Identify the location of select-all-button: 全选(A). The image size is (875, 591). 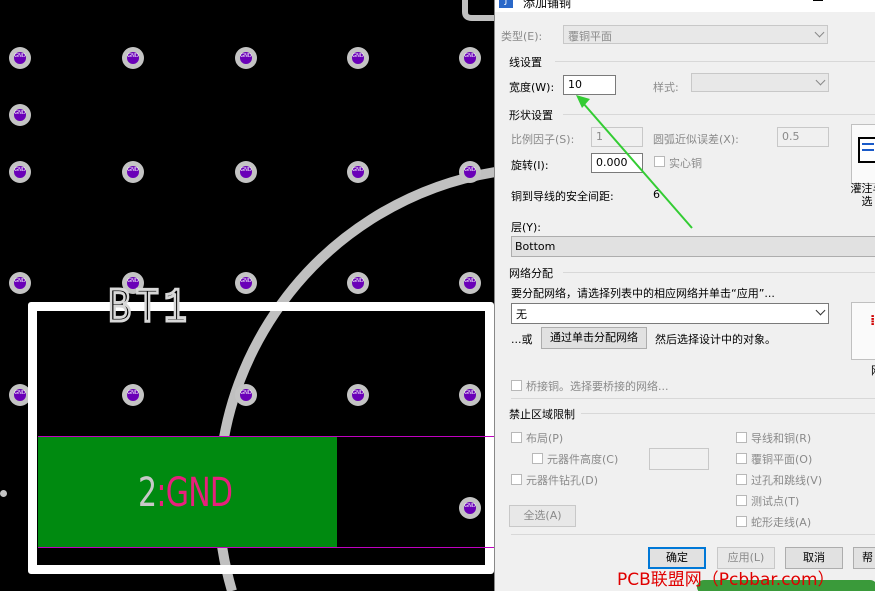
(542, 516).